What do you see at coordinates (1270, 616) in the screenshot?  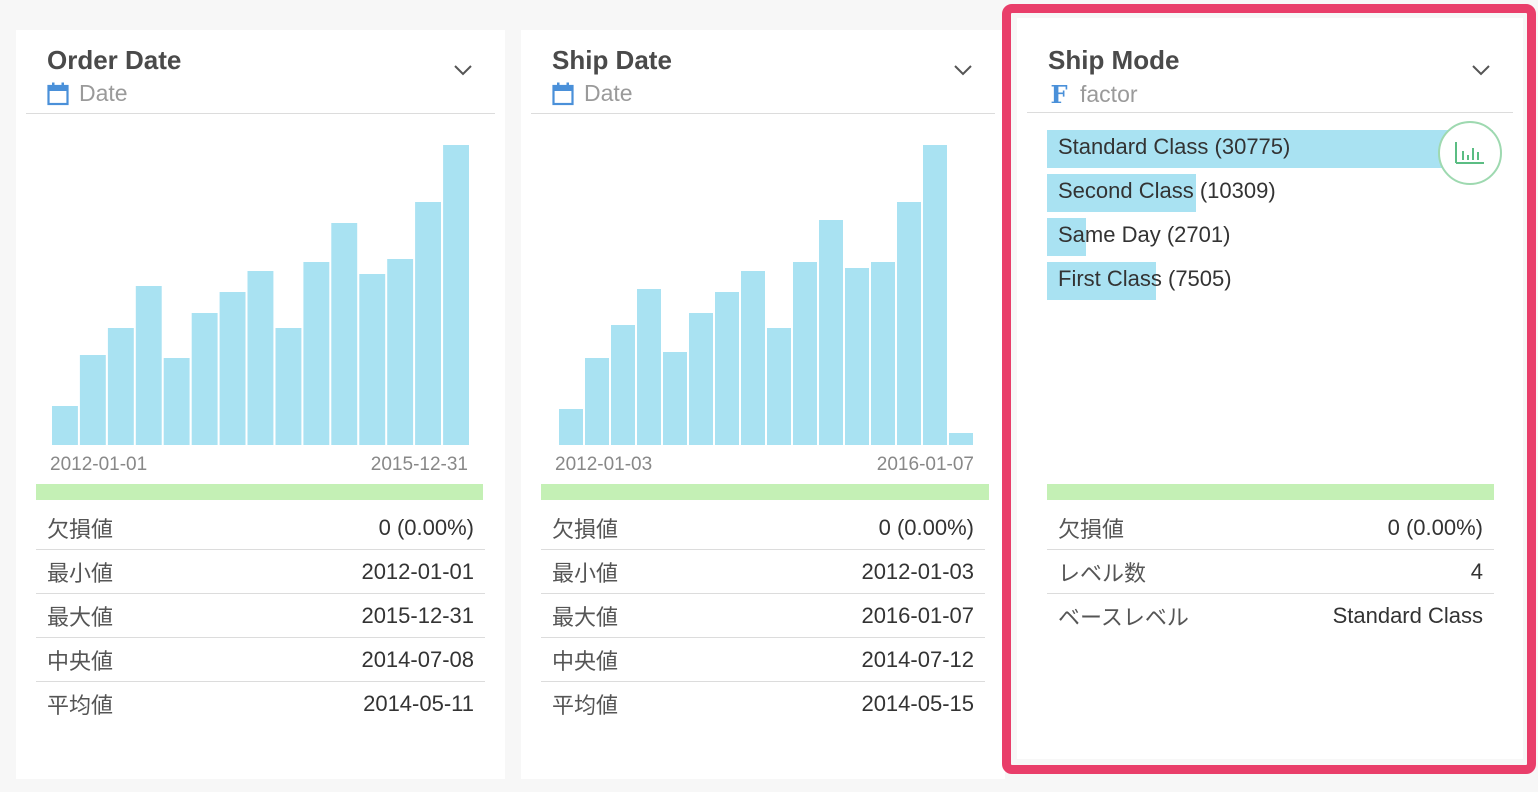 I see `stat-row: ベースレベル Standard Class` at bounding box center [1270, 616].